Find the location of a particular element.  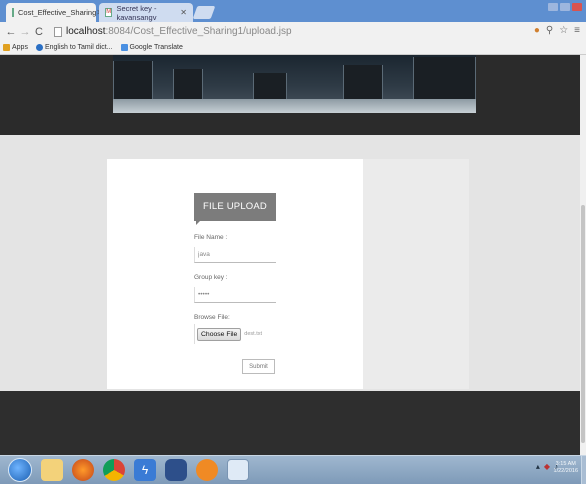

chrome-icon is located at coordinates (114, 470).